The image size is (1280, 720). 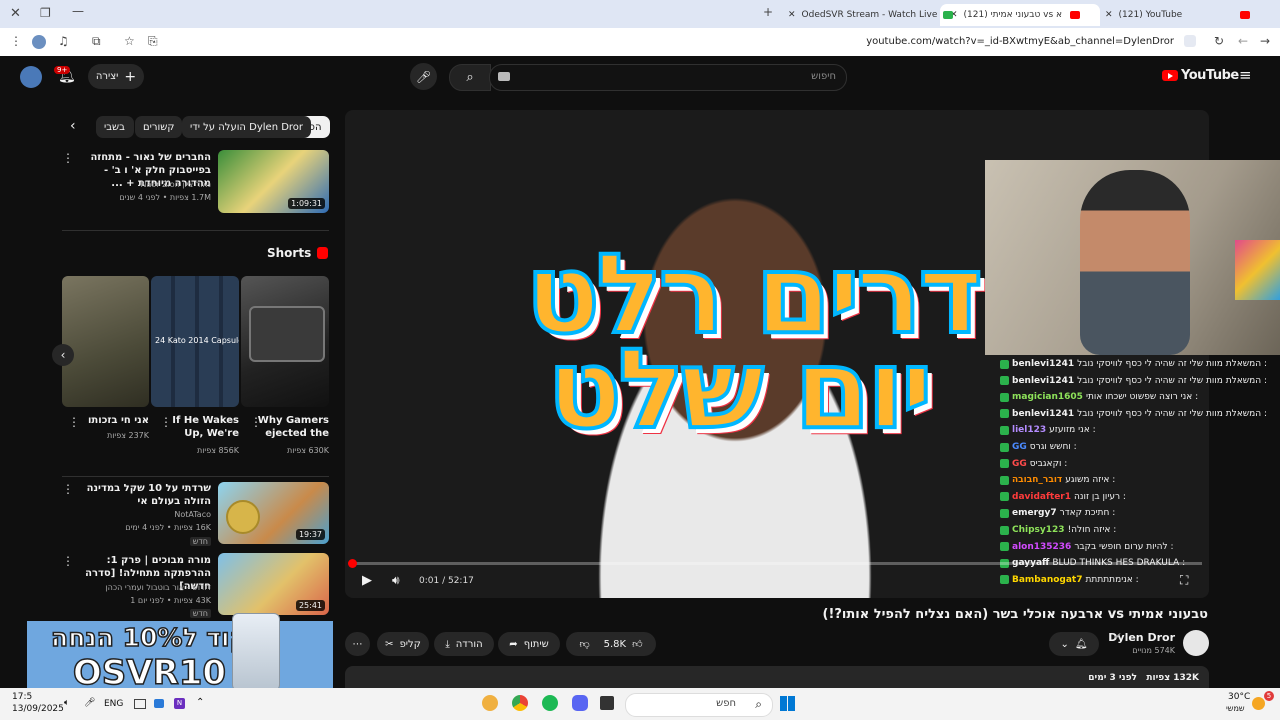 What do you see at coordinates (22, 697) in the screenshot?
I see `clock-time: 17:5` at bounding box center [22, 697].